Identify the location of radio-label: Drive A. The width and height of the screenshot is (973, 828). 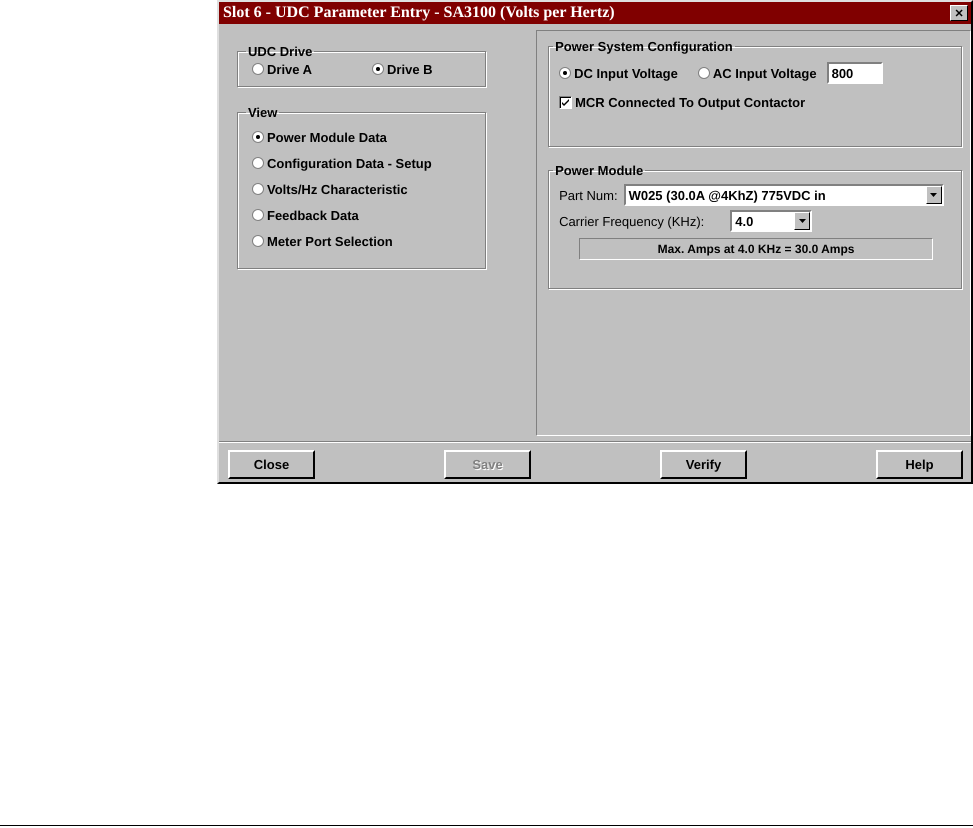
(289, 69).